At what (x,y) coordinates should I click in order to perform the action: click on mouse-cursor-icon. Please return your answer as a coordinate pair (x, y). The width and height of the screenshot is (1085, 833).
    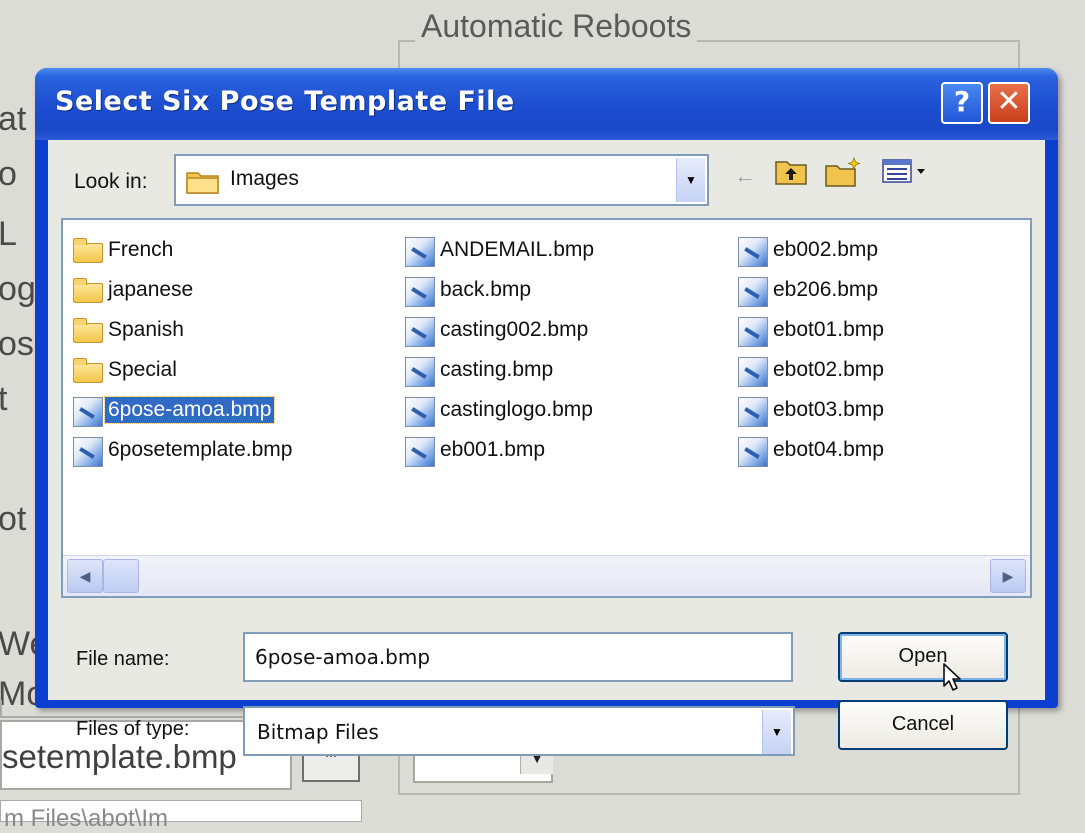
    Looking at the image, I should click on (951, 684).